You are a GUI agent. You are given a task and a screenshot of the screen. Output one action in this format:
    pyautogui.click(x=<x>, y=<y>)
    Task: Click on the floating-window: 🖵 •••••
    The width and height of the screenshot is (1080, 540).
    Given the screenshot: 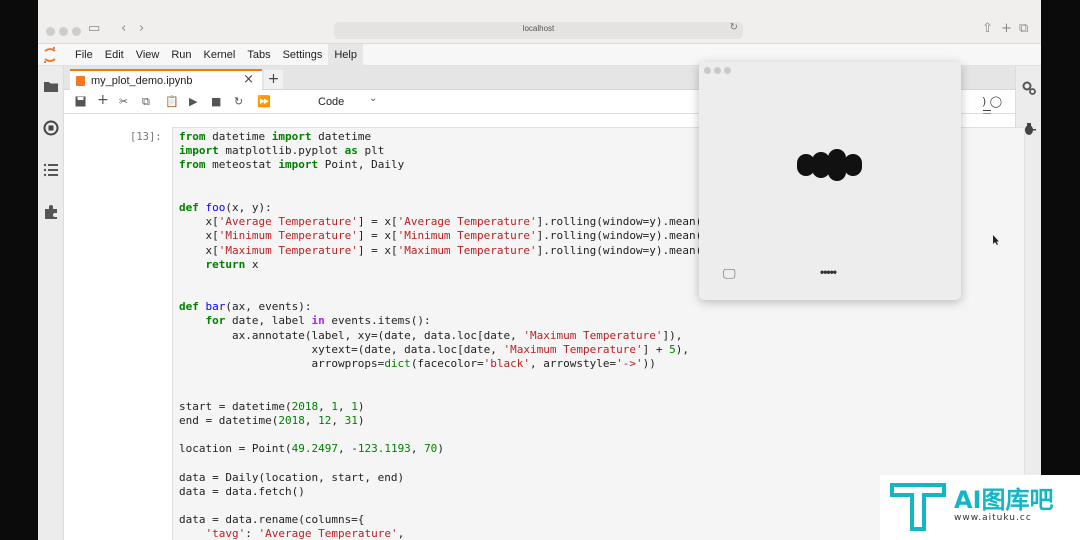 What is the action you would take?
    pyautogui.click(x=830, y=181)
    